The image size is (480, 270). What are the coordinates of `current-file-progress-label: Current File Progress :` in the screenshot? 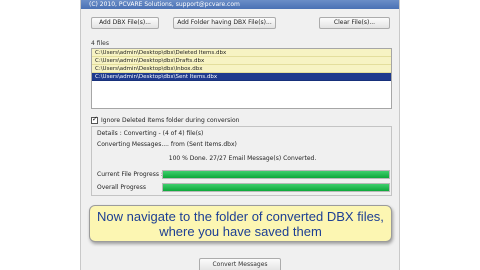 It's located at (130, 174).